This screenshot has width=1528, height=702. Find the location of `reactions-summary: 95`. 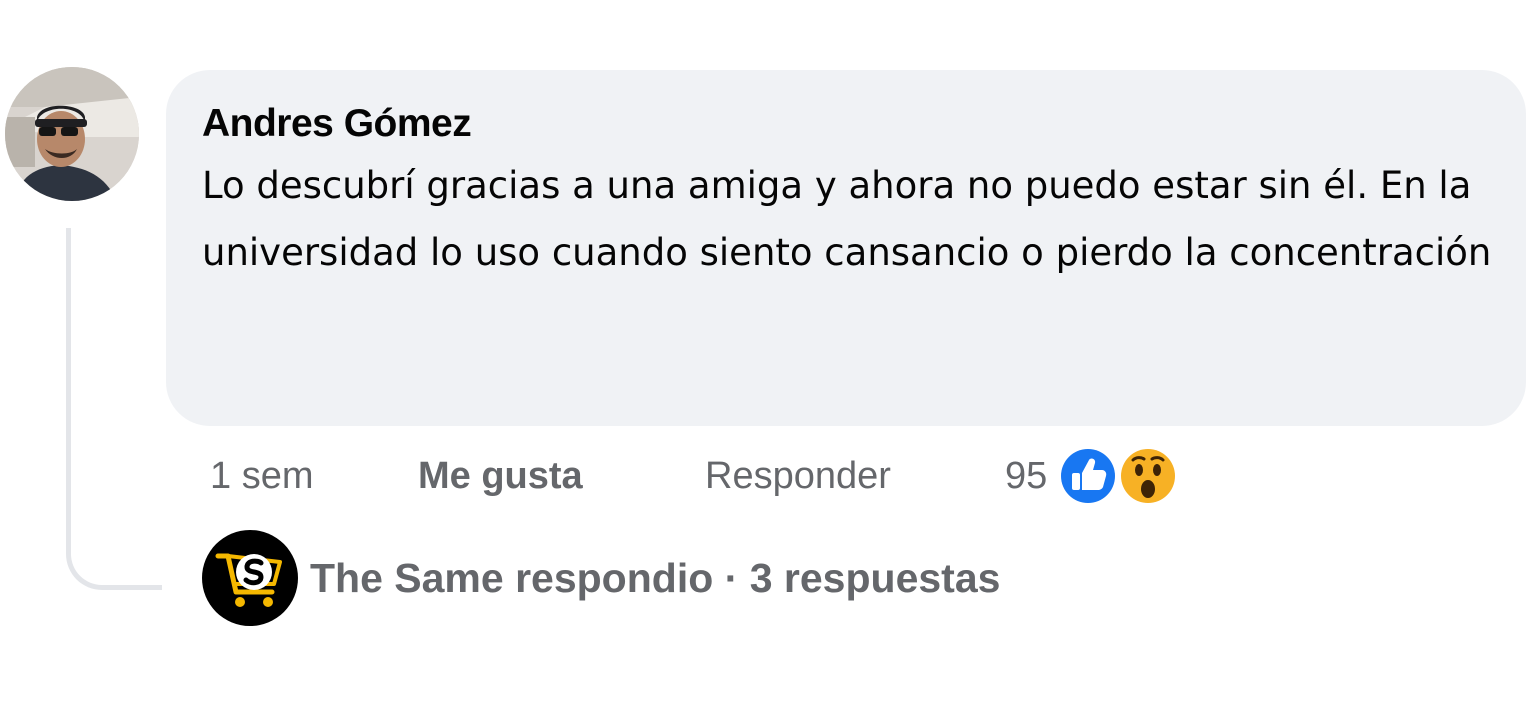

reactions-summary: 95 is located at coordinates (1093, 476).